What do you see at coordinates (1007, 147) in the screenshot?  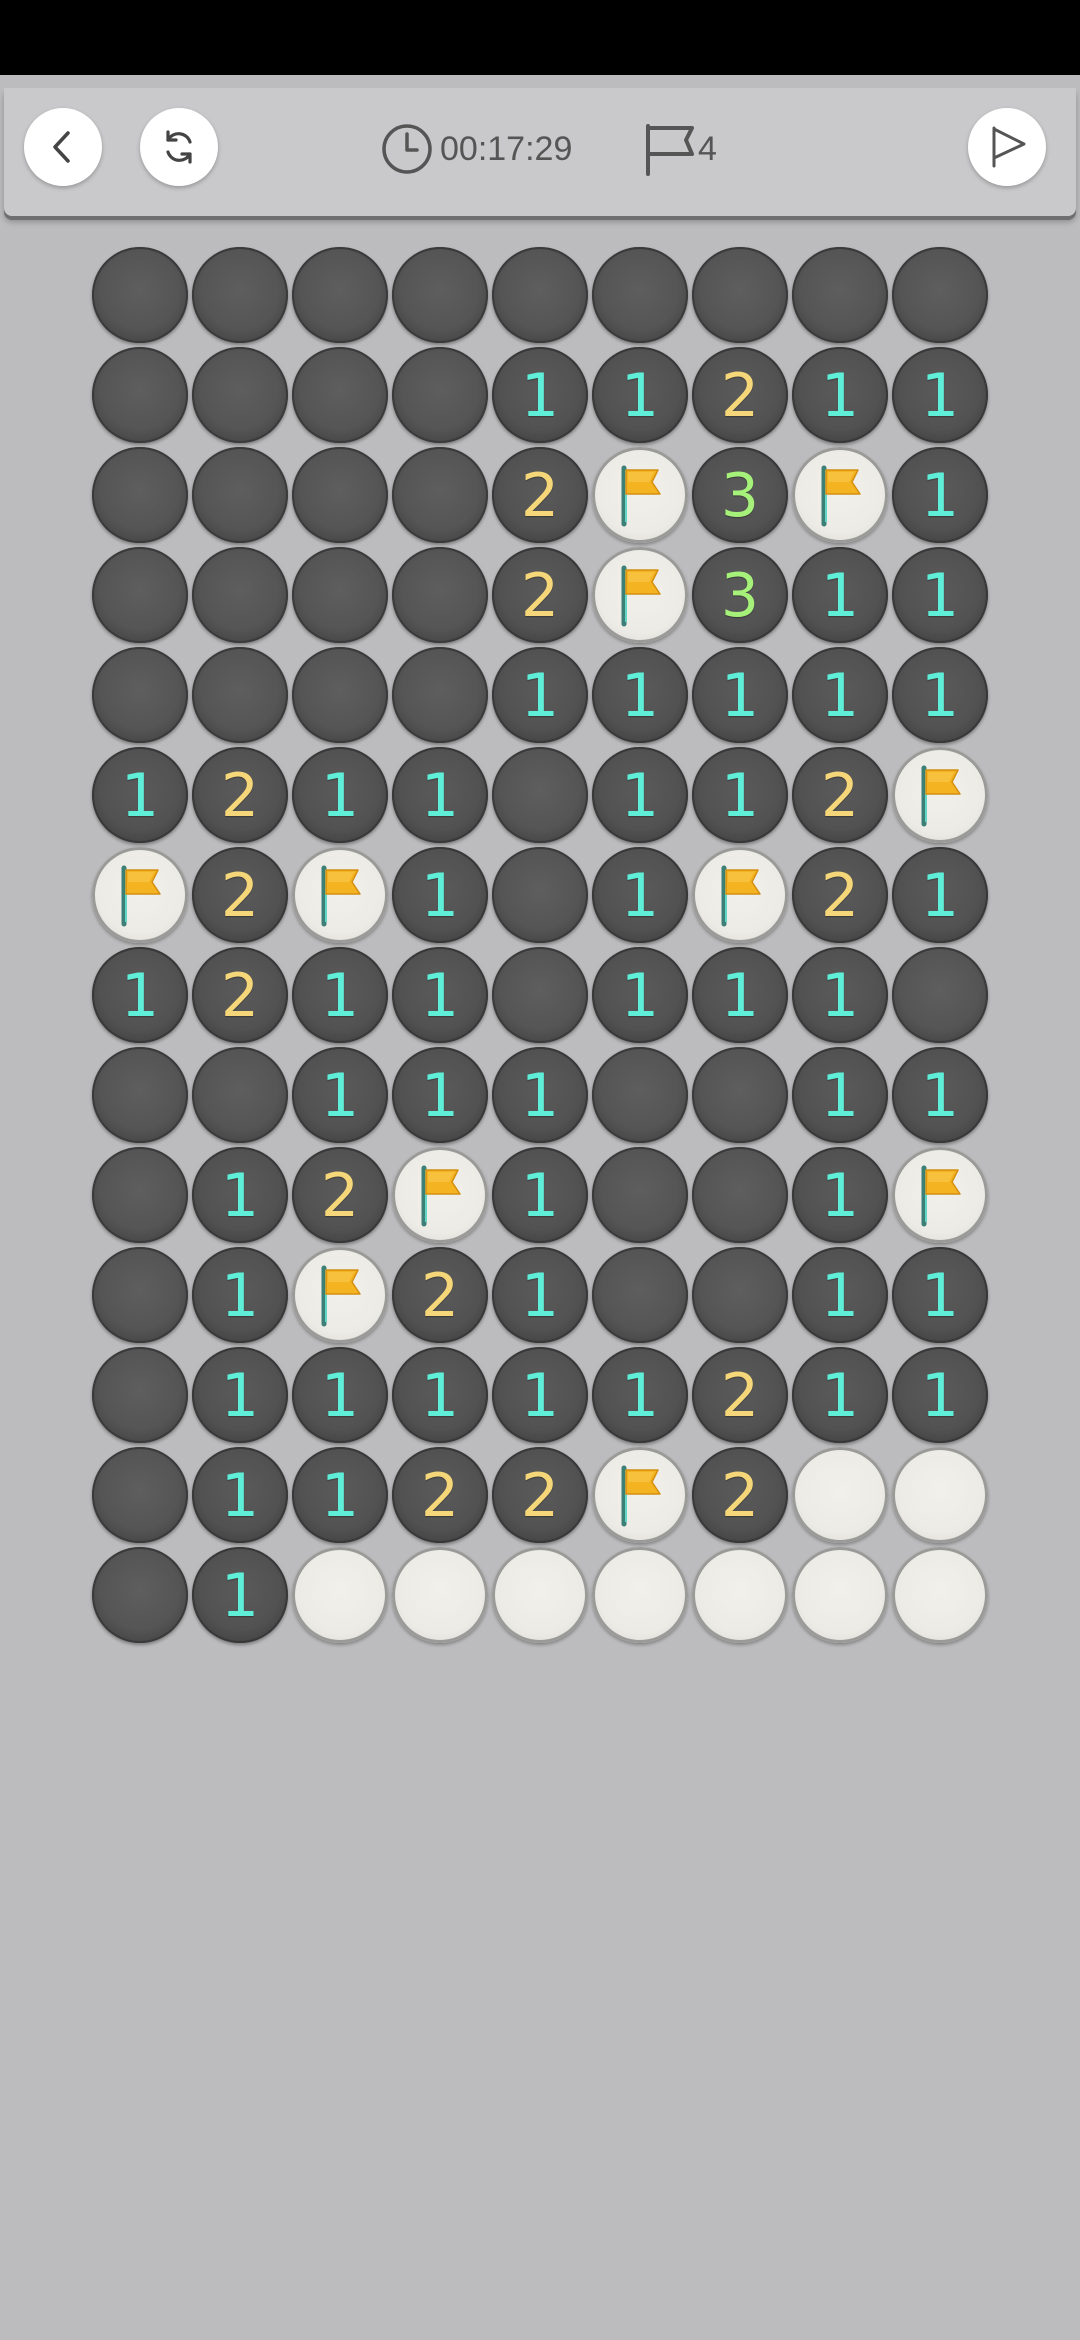 I see `flag-mode-button` at bounding box center [1007, 147].